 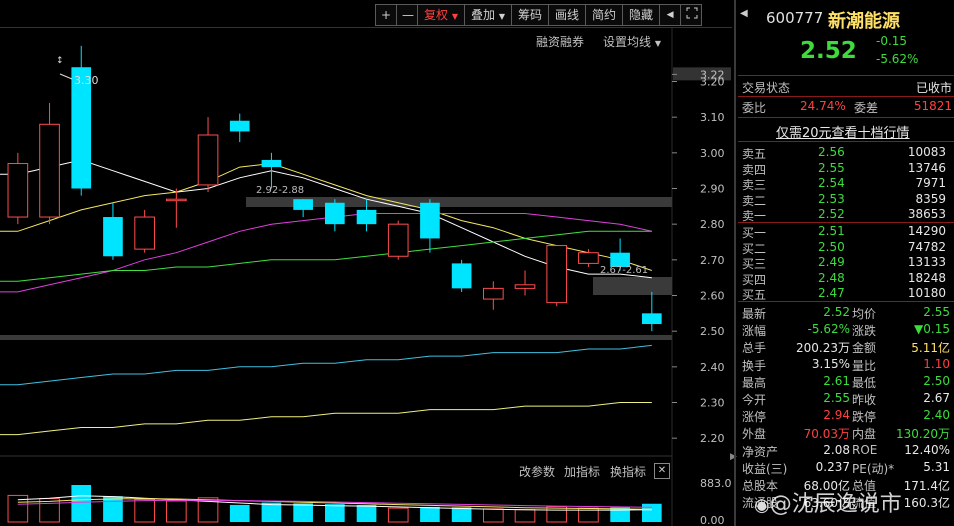 I want to click on level2-promo-link: 仅需20元查看十档行情, so click(x=843, y=131).